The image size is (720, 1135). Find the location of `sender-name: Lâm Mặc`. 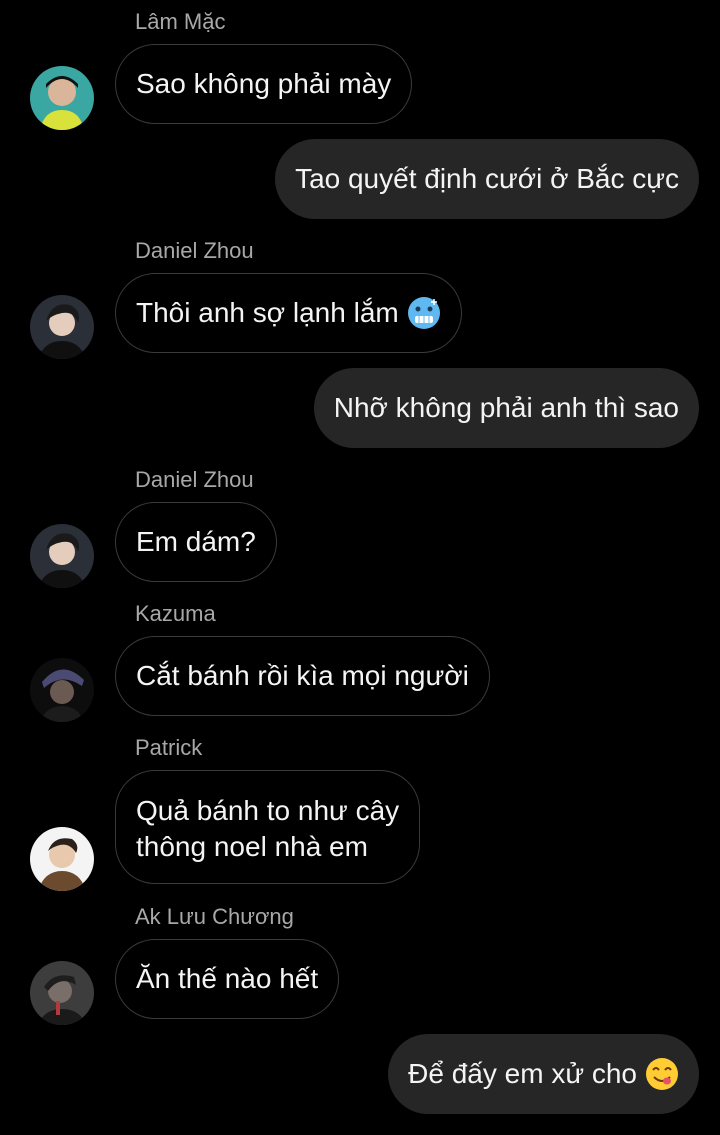

sender-name: Lâm Mặc is located at coordinates (180, 21).